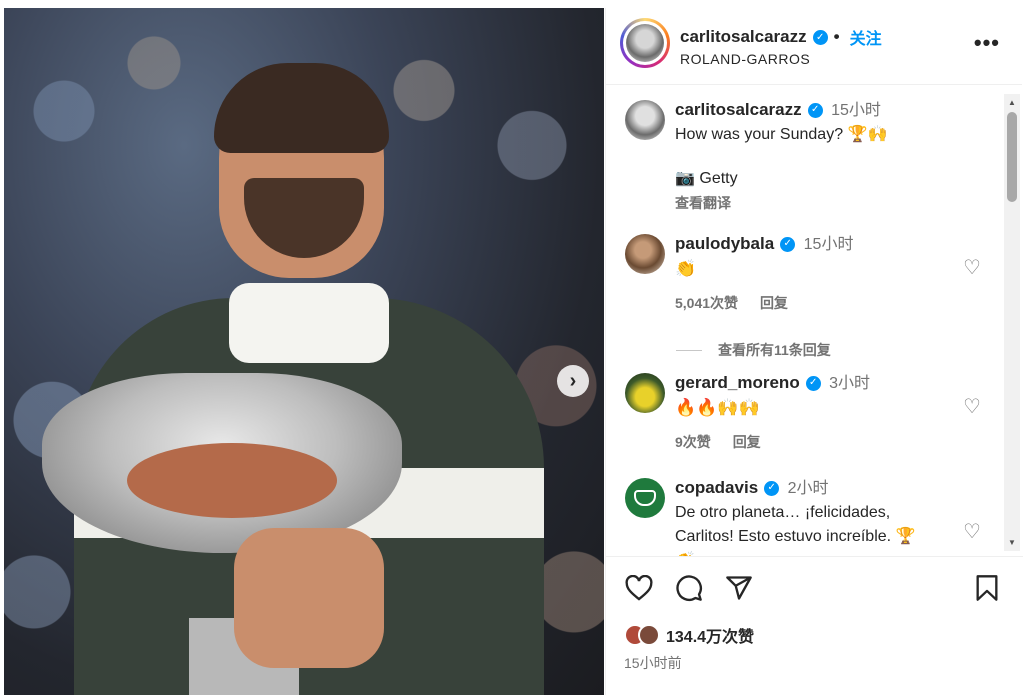 This screenshot has height=695, width=1026. I want to click on scroll-thumb, so click(1012, 157).